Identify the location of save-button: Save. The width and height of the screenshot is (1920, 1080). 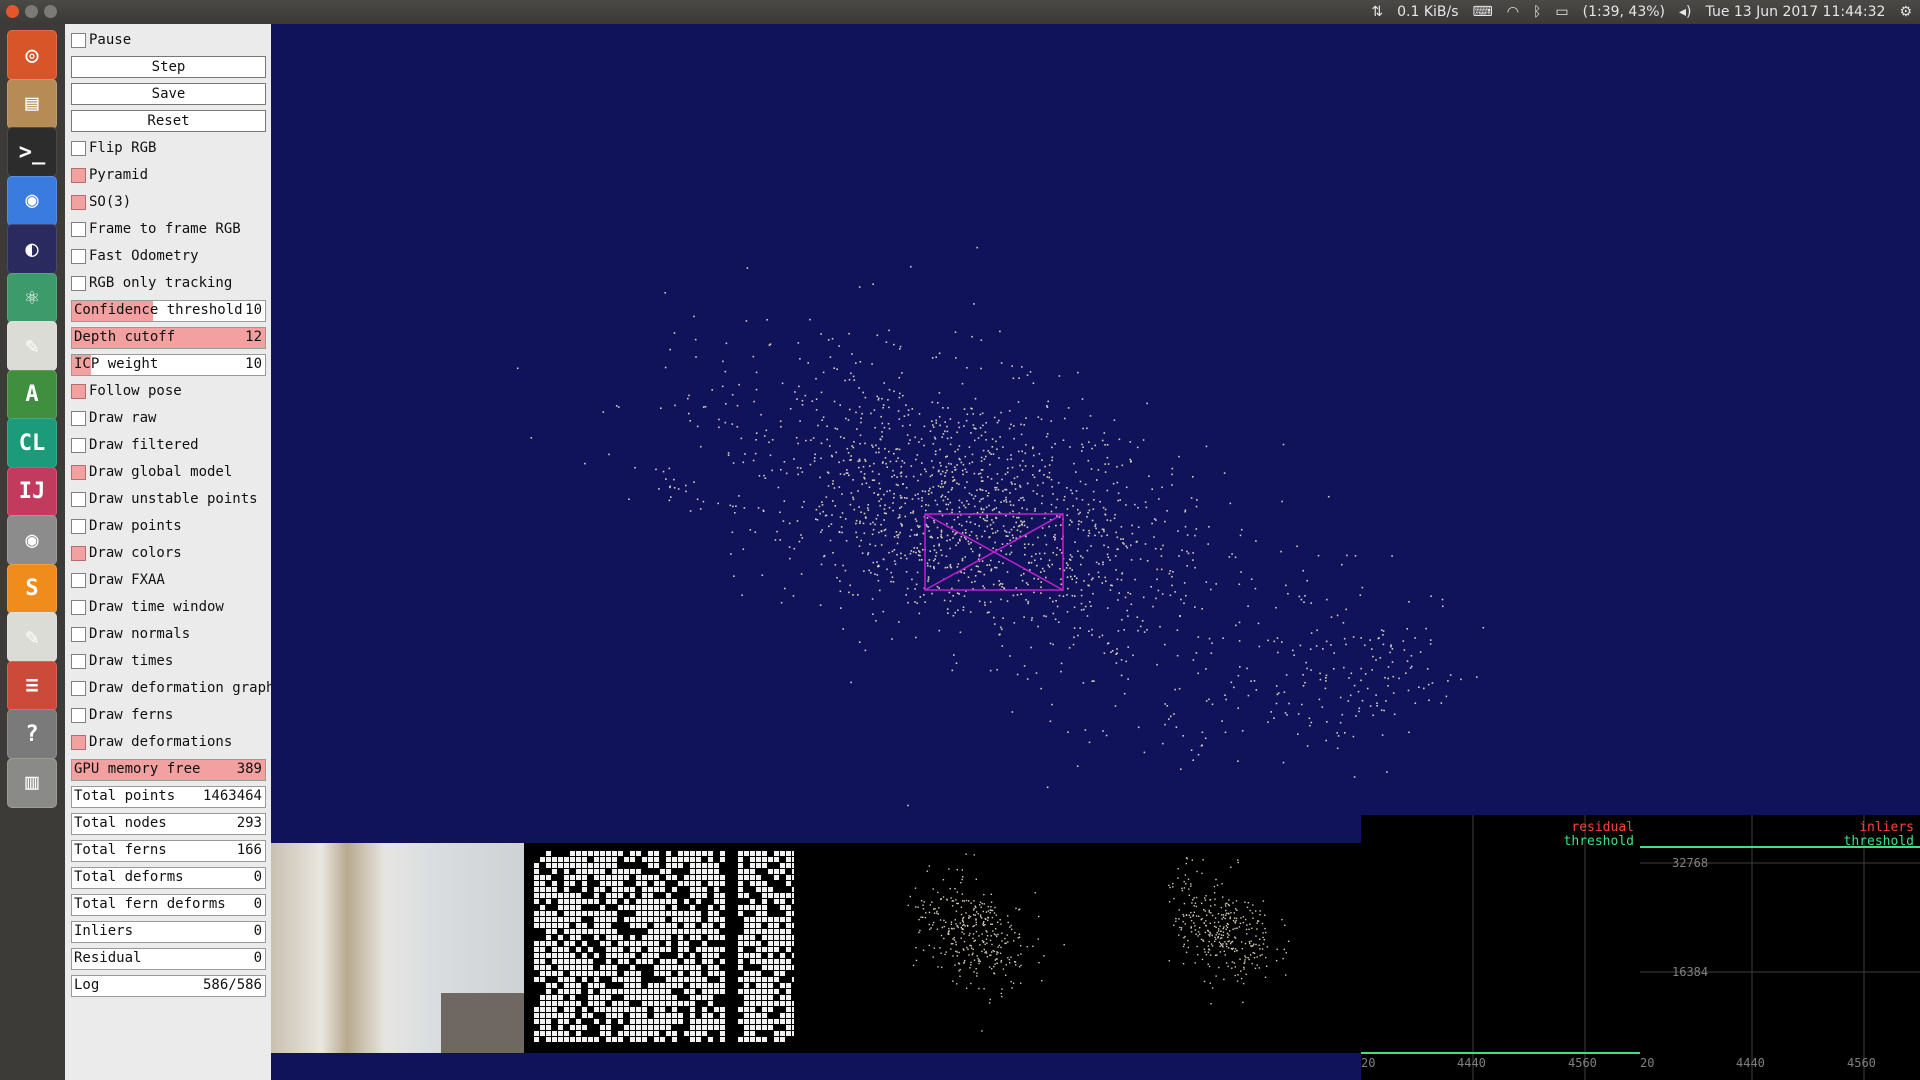
(168, 94).